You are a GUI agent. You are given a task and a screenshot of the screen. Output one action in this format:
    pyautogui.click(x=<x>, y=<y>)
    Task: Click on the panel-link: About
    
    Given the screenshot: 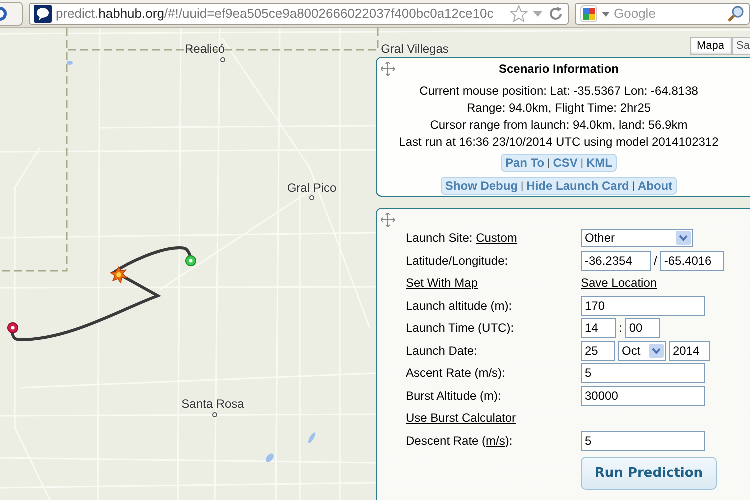 What is the action you would take?
    pyautogui.click(x=655, y=186)
    